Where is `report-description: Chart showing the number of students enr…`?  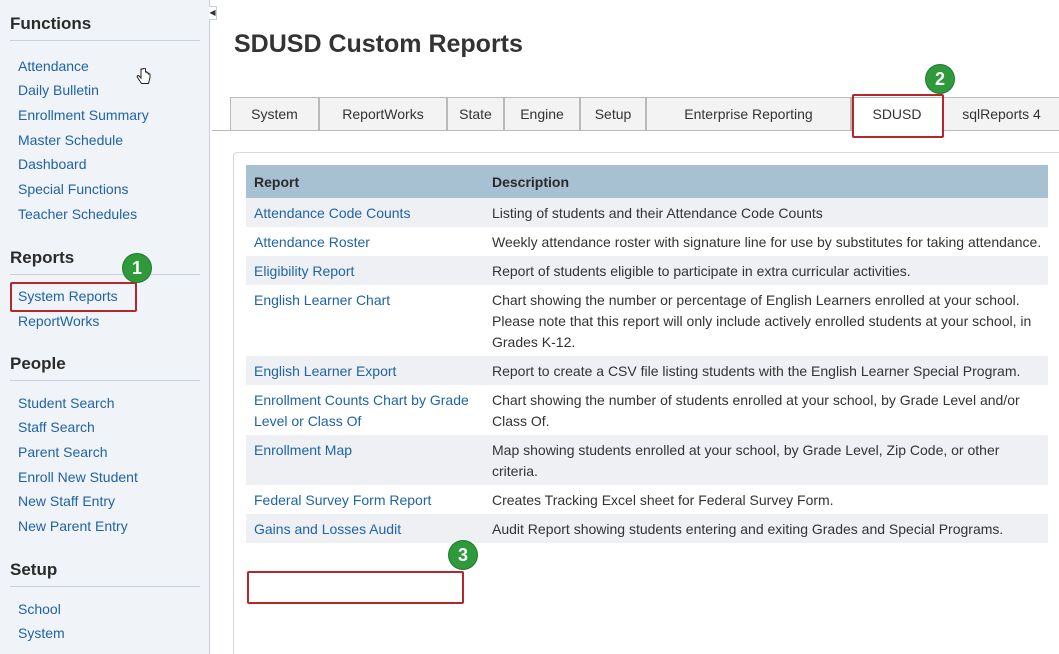 report-description: Chart showing the number of students enr… is located at coordinates (756, 410).